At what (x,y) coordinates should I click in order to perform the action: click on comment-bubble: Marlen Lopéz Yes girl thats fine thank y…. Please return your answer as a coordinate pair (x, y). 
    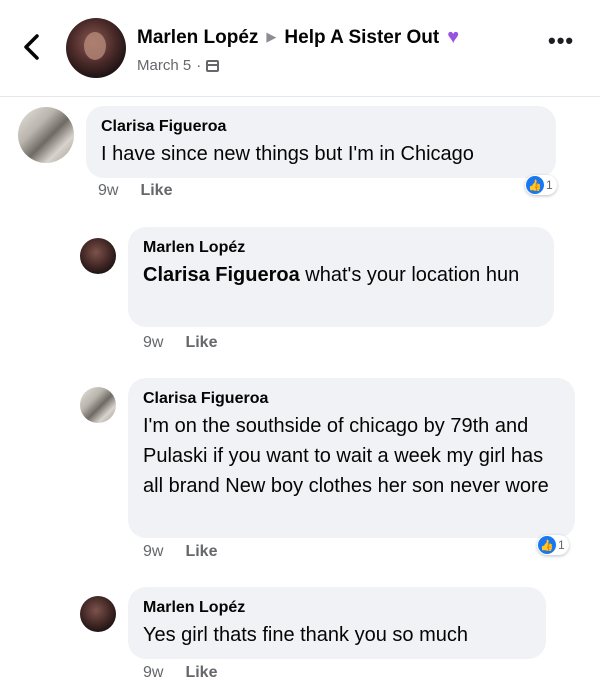
    Looking at the image, I should click on (337, 623).